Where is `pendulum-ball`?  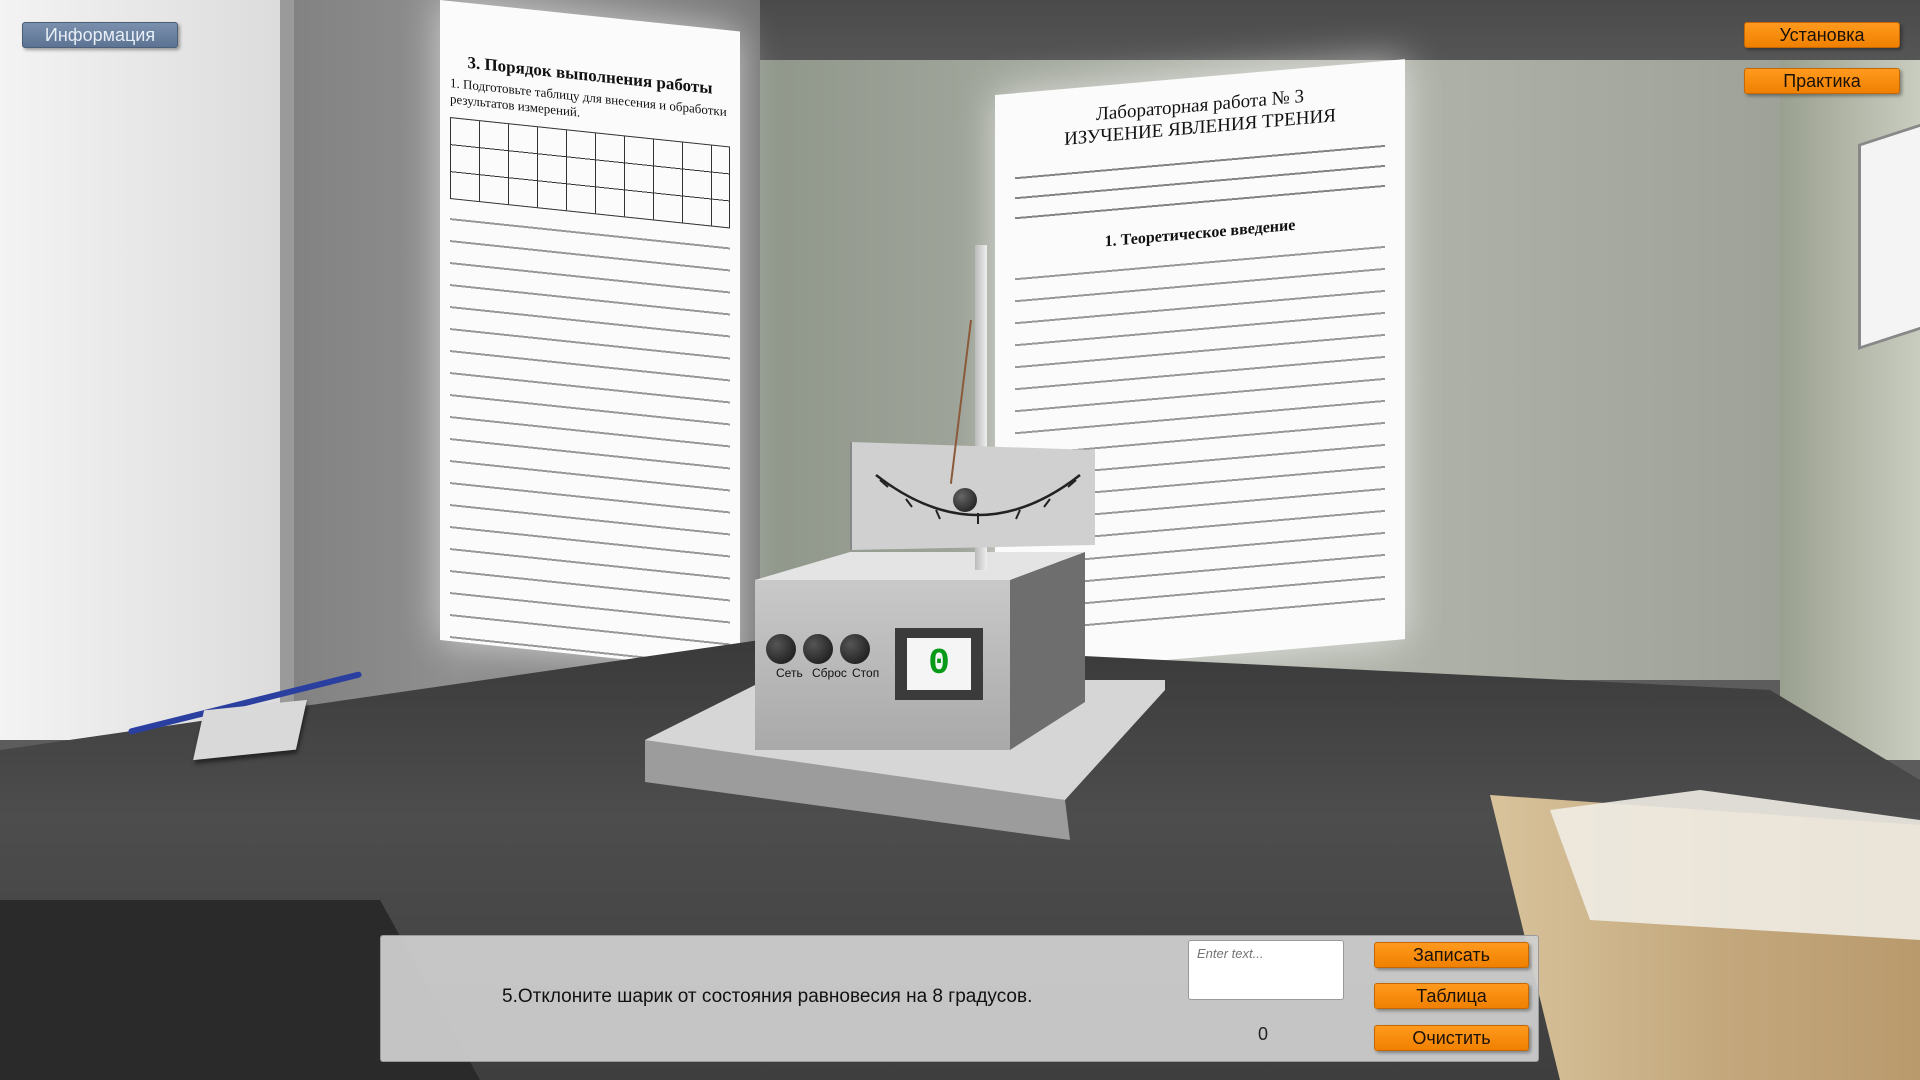 pendulum-ball is located at coordinates (965, 500).